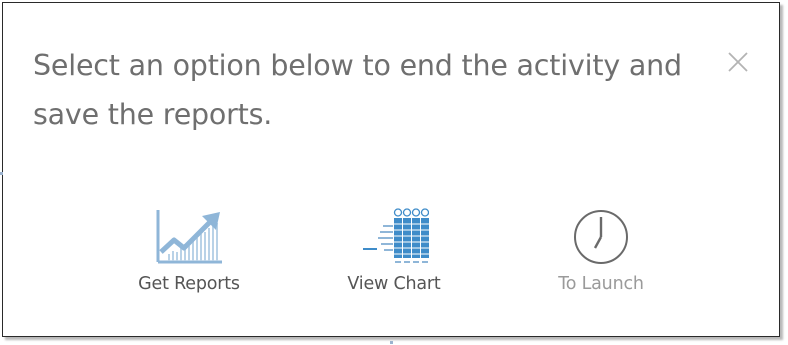  I want to click on get-reports-label: Get Reports, so click(189, 284).